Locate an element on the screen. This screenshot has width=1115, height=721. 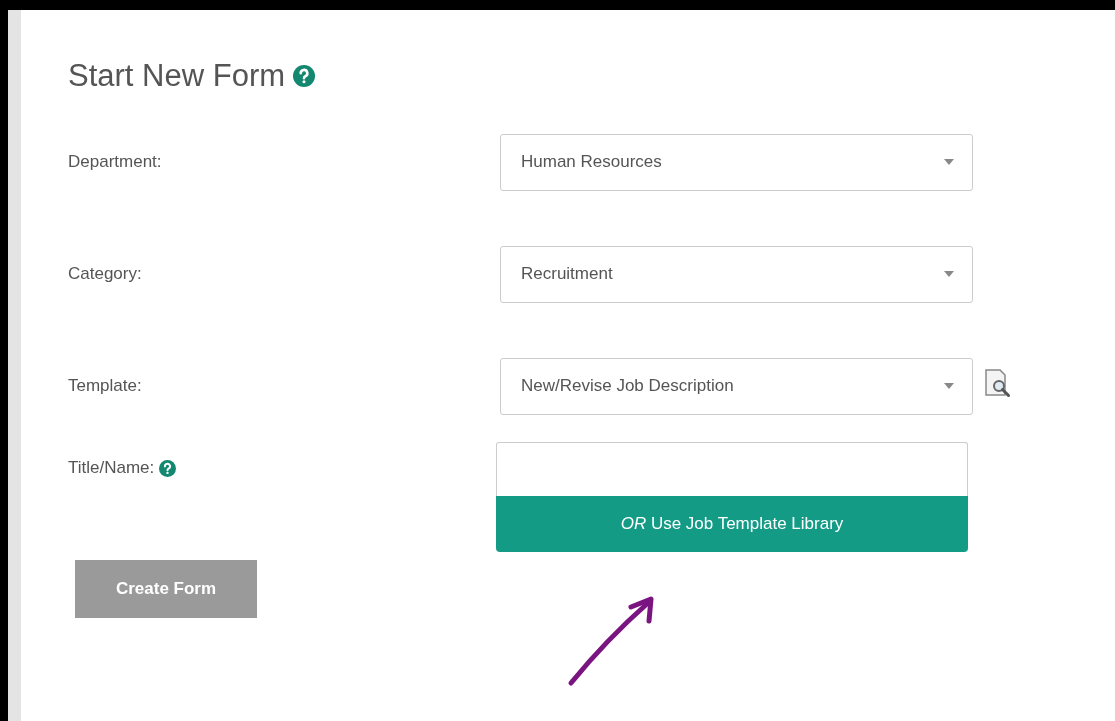
field-label: Template: is located at coordinates (105, 386).